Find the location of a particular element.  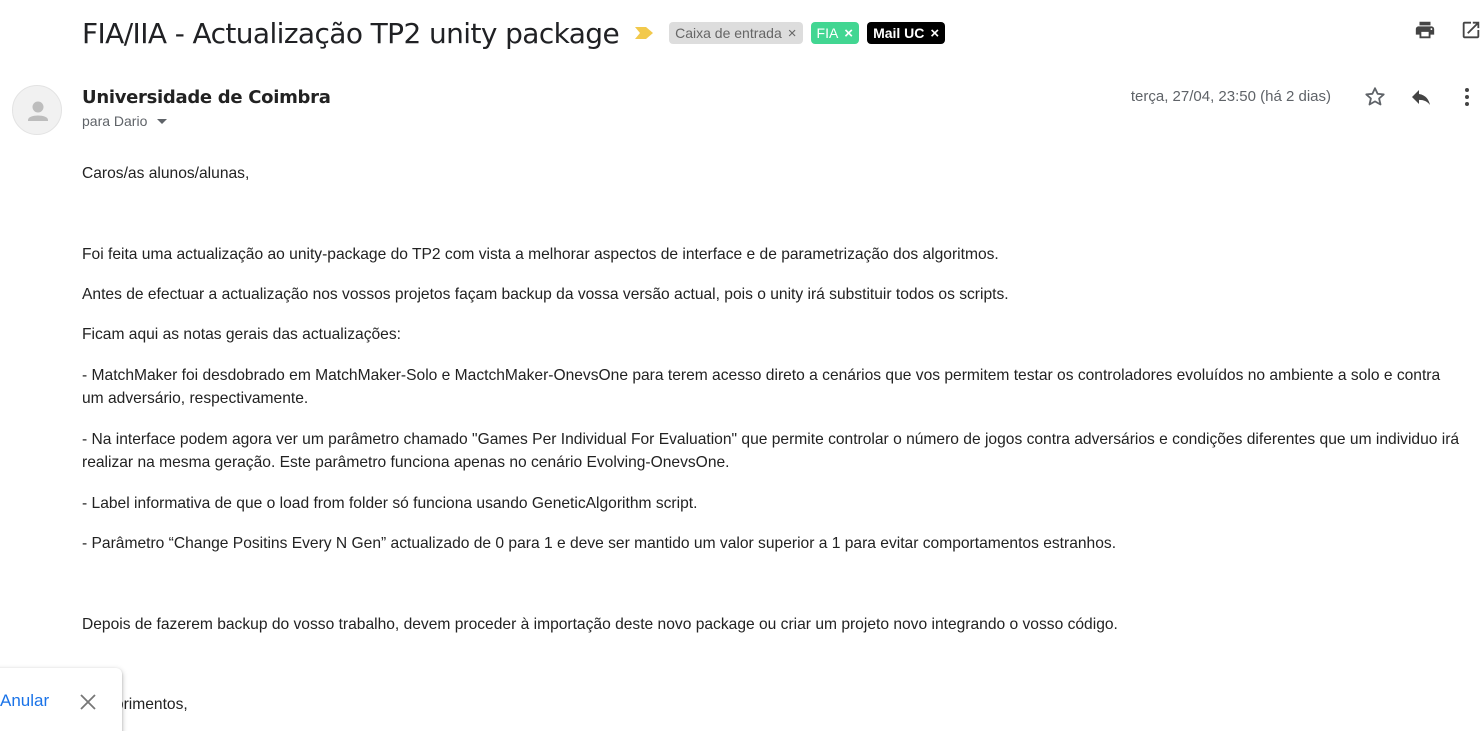

default-avatar-icon is located at coordinates (37, 110).